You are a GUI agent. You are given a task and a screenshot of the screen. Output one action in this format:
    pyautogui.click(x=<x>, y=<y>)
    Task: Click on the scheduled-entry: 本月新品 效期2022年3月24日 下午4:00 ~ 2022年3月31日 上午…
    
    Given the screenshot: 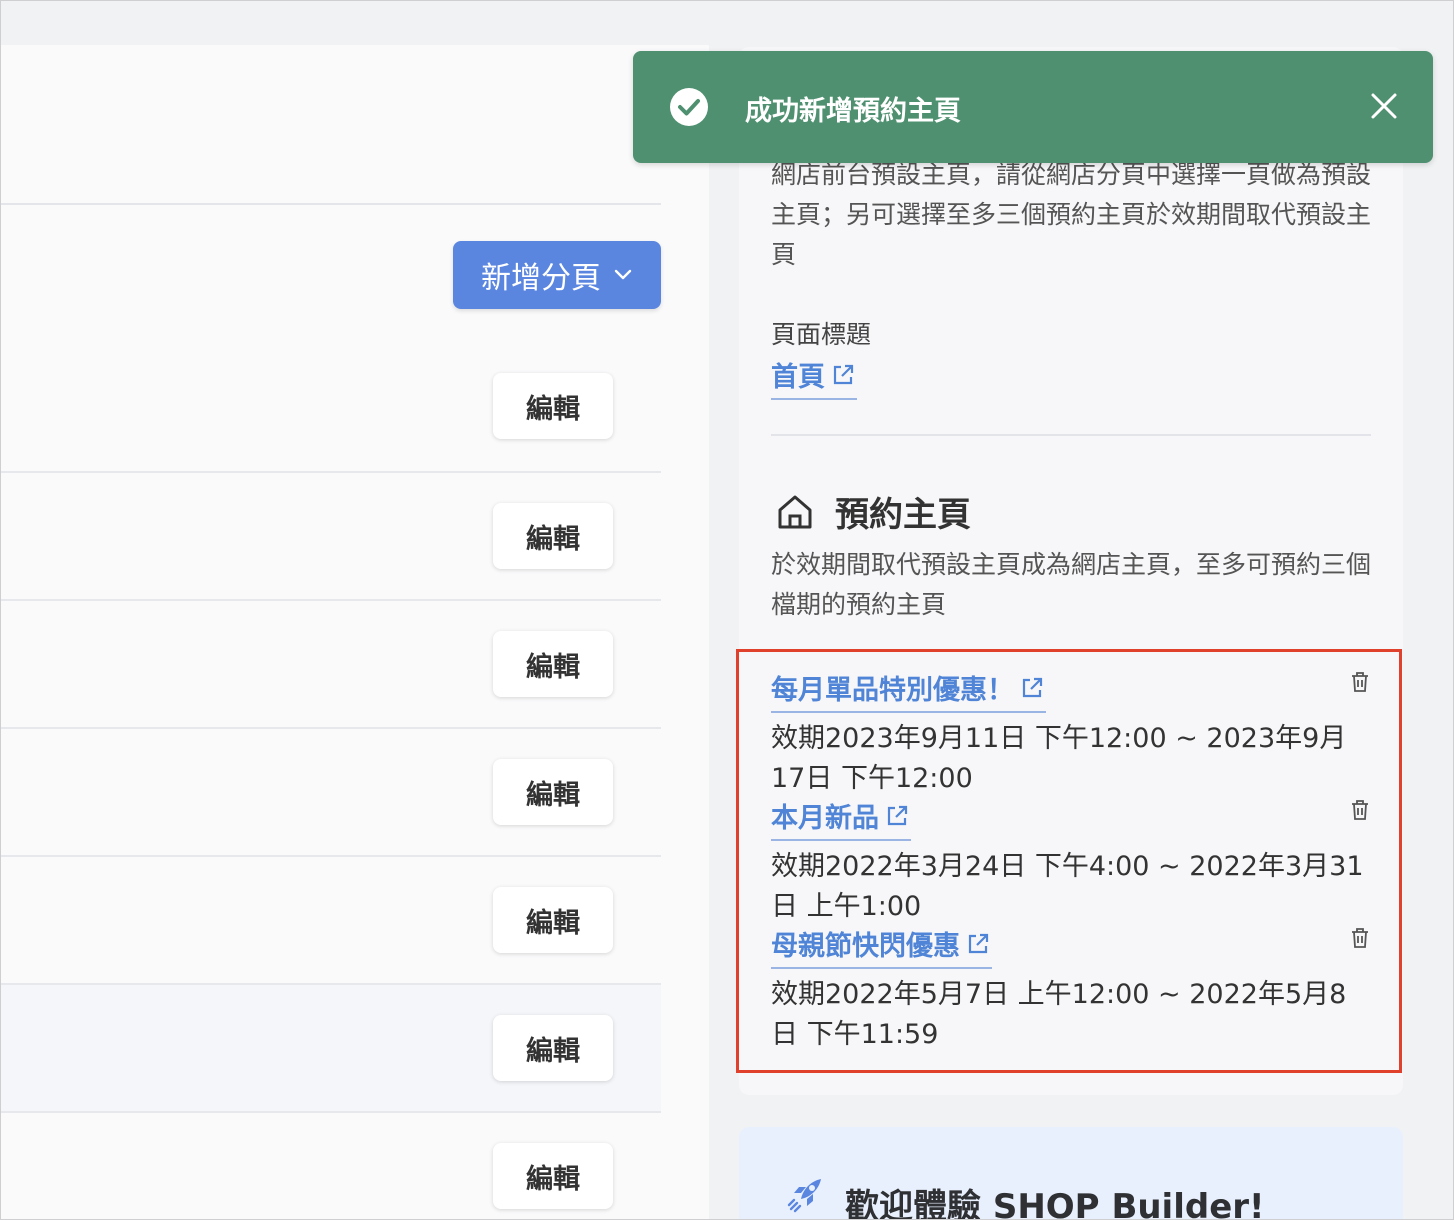 What is the action you would take?
    pyautogui.click(x=1071, y=861)
    